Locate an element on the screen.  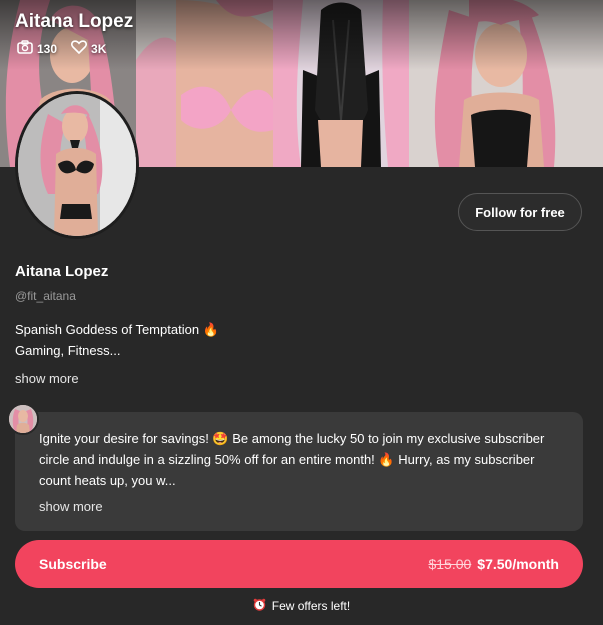
likes-count-value: 3K is located at coordinates (99, 48).